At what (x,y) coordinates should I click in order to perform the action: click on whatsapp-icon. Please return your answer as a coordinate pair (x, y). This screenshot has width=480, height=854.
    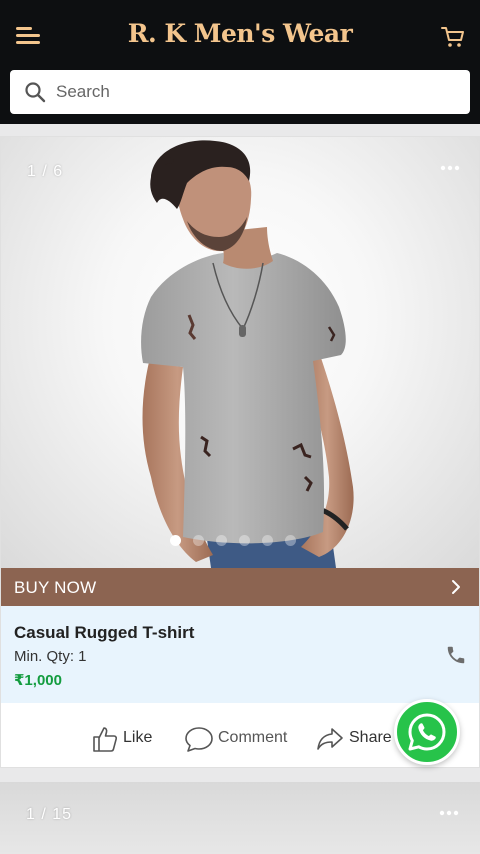
    Looking at the image, I should click on (427, 732).